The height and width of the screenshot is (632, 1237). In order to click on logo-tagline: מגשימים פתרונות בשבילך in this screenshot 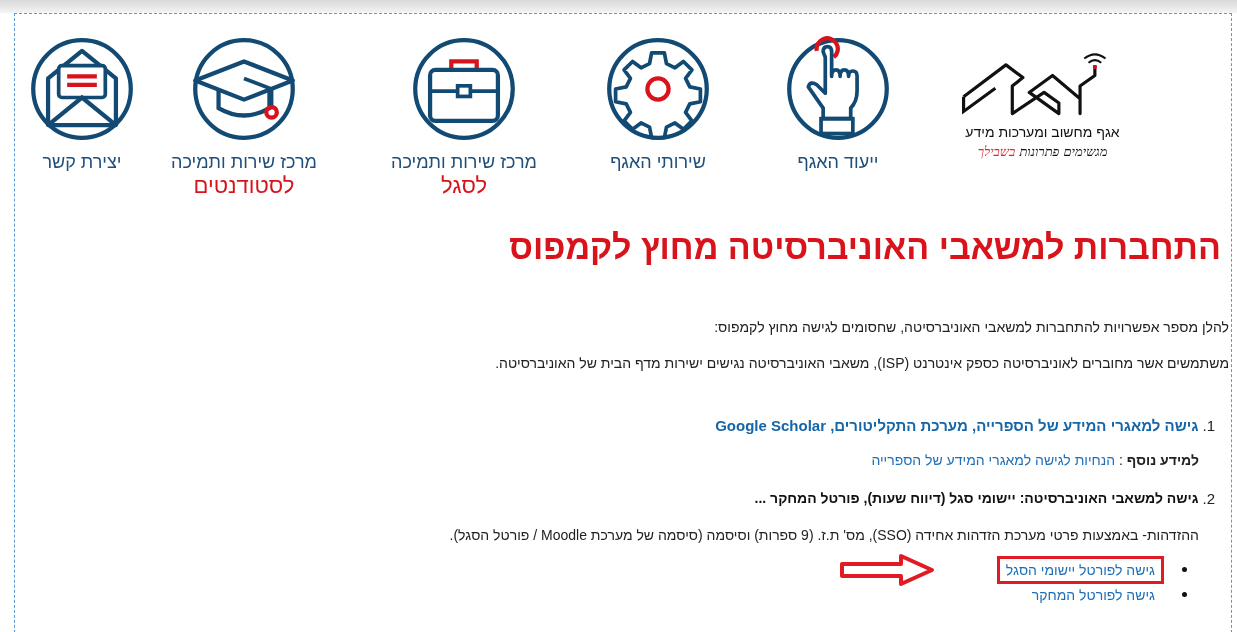, I will do `click(1042, 152)`.